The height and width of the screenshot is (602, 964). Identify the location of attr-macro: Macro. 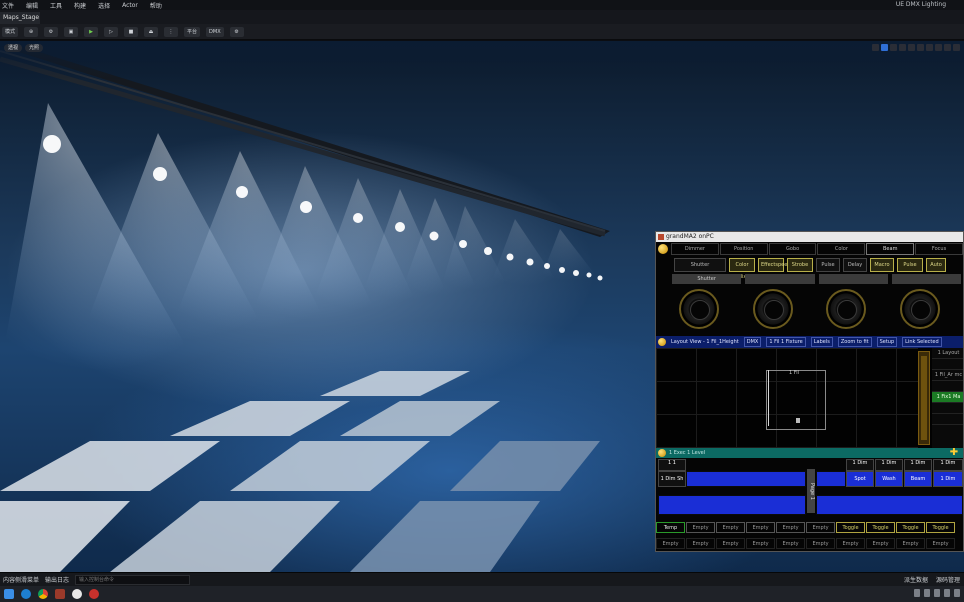
(882, 265).